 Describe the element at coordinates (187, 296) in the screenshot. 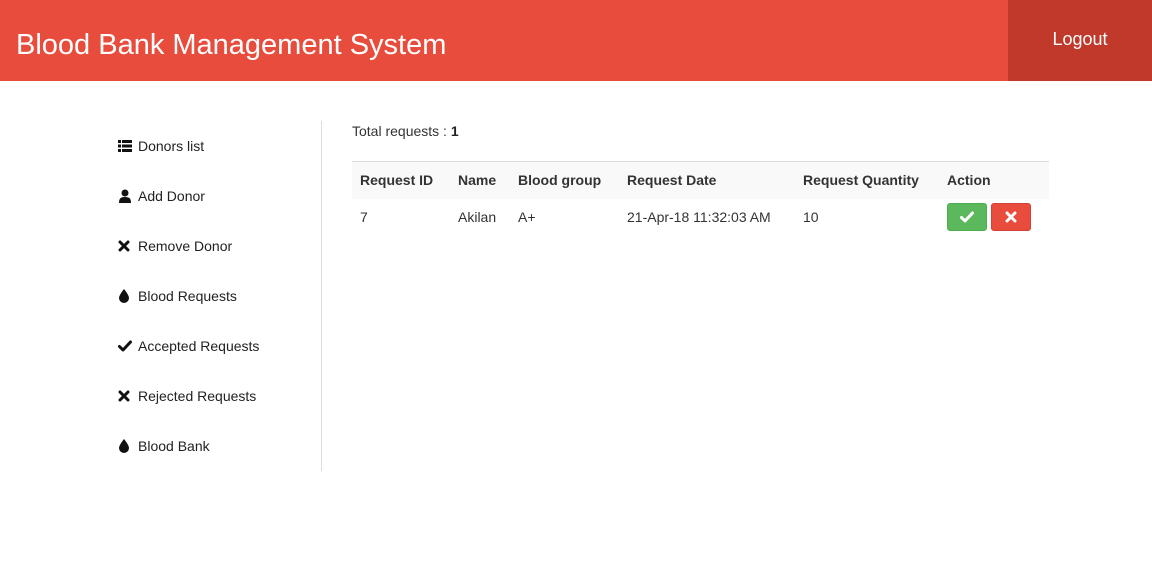

I see `sidebar-item-label: Blood Requests` at that location.